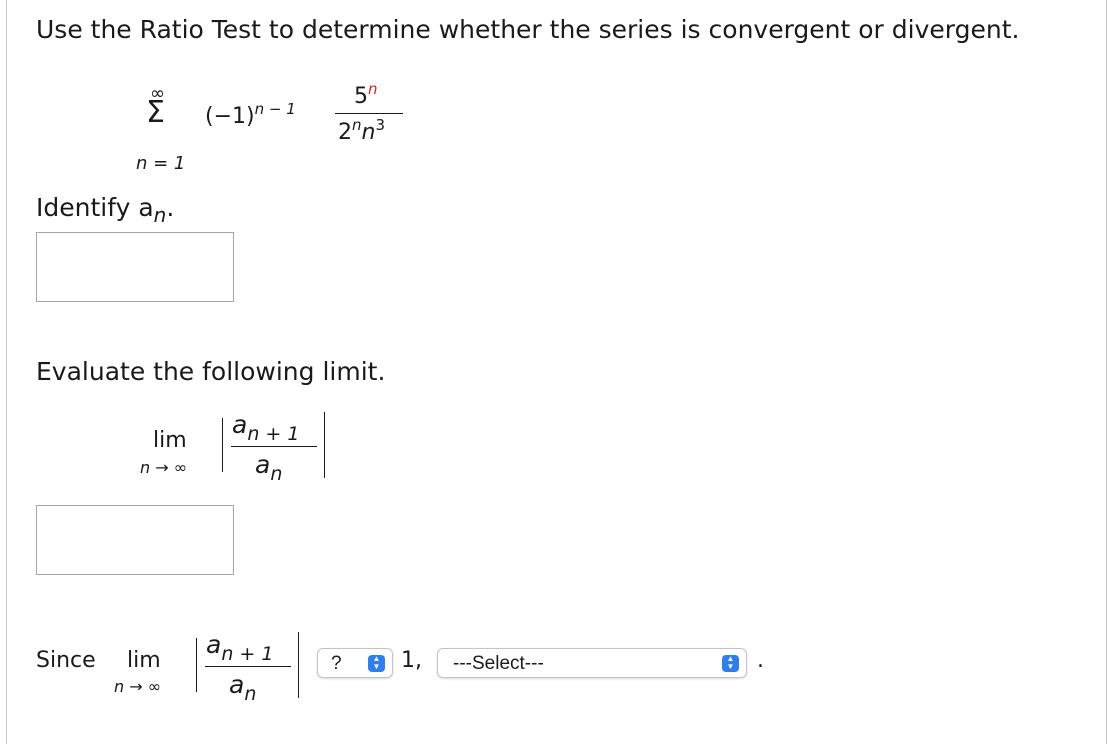 This screenshot has width=1108, height=744. I want to click on fraction-numerator: 5n, so click(366, 94).